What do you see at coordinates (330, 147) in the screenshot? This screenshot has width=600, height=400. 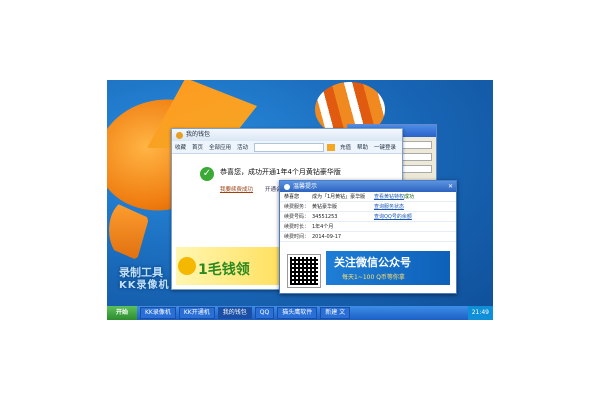 I see `go-button` at bounding box center [330, 147].